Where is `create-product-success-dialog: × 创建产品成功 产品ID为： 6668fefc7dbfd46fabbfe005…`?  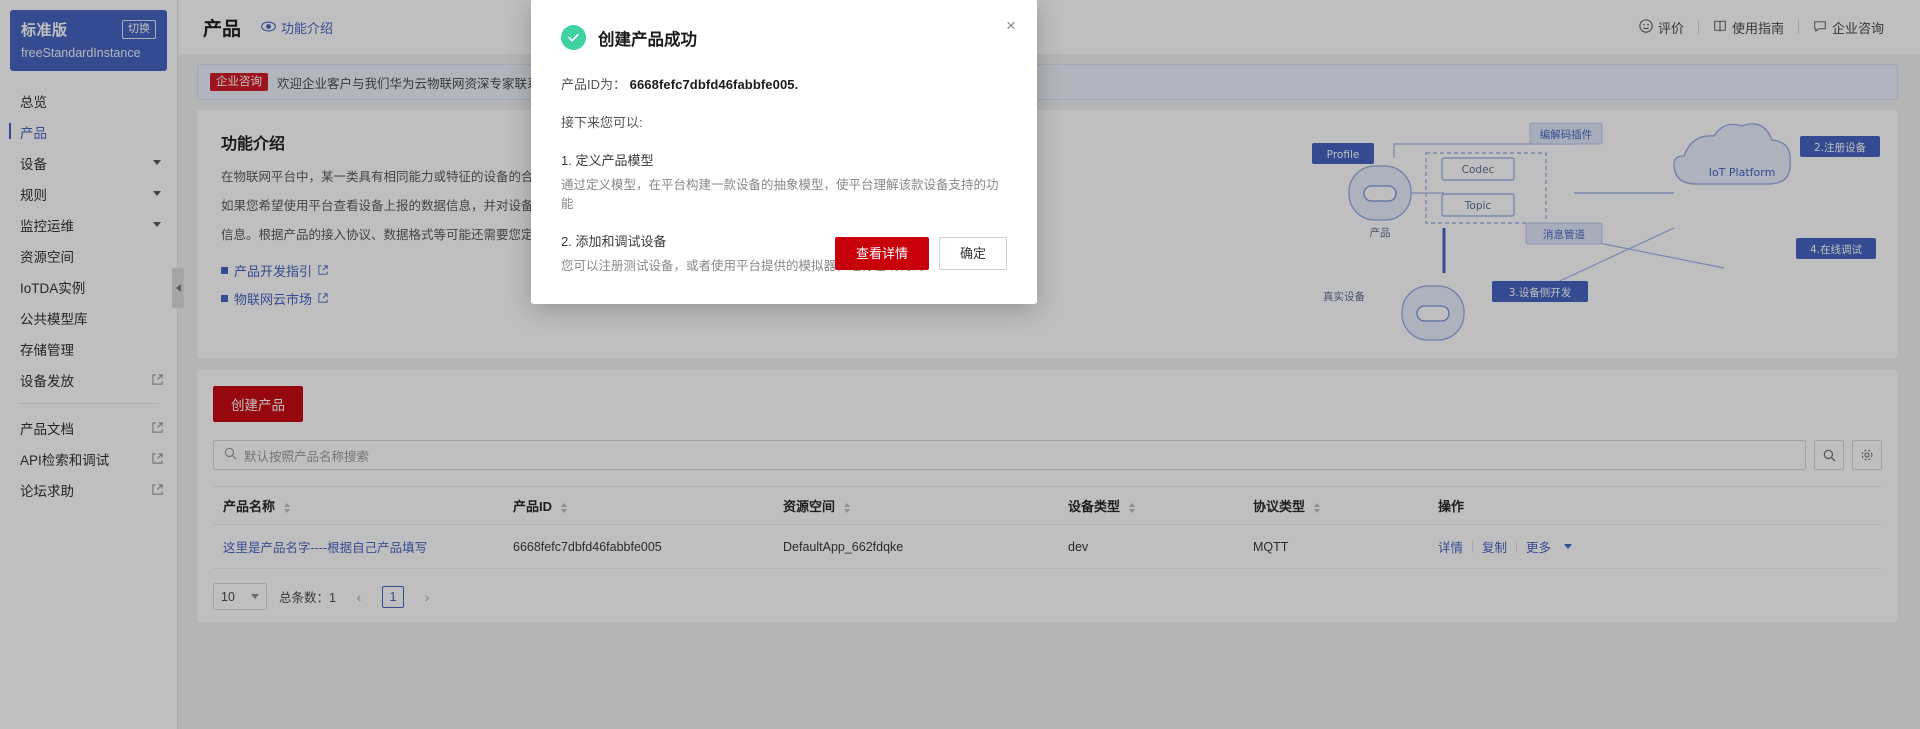
create-product-success-dialog: × 创建产品成功 产品ID为： 6668fefc7dbfd46fabbfe005… is located at coordinates (784, 152).